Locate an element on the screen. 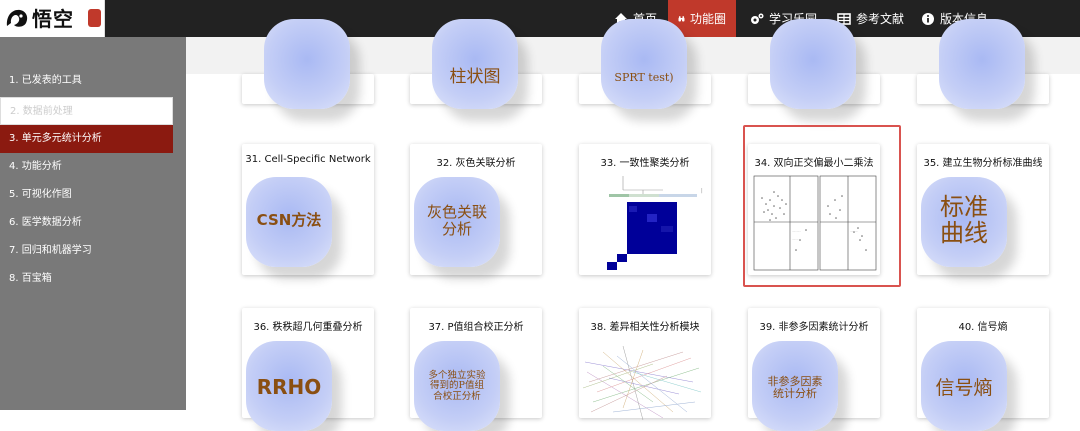  sidebar-item-functional-analysis: 4. 功能分析 is located at coordinates (86, 167).